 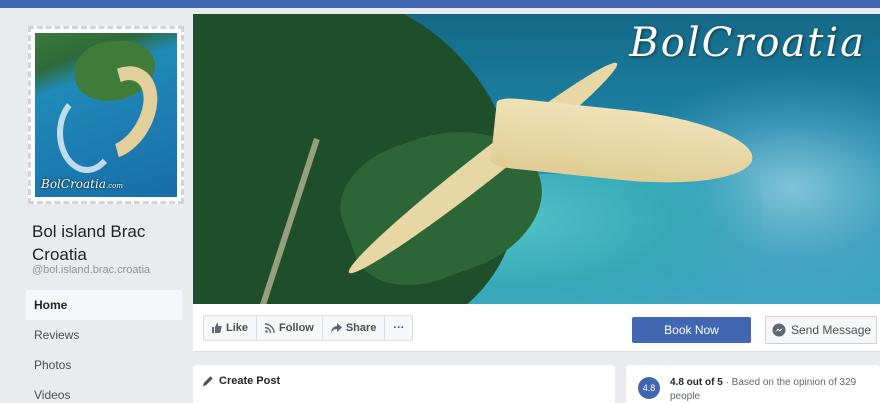 What do you see at coordinates (649, 388) in the screenshot?
I see `rating-badge: 4.8` at bounding box center [649, 388].